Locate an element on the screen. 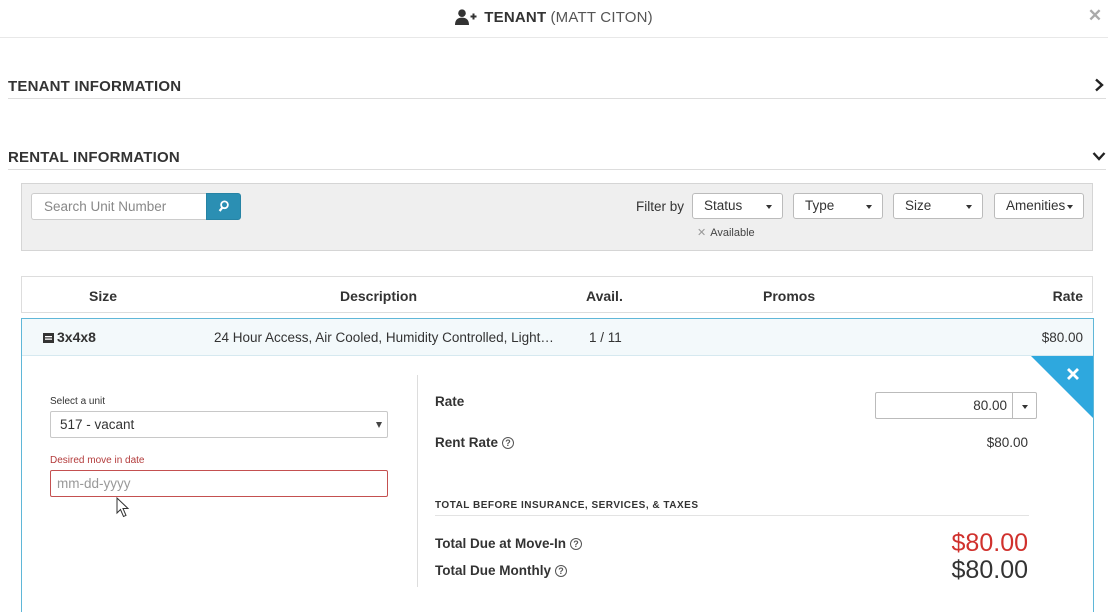 This screenshot has height=612, width=1108. amenities-dropdown: Amenities is located at coordinates (1039, 206).